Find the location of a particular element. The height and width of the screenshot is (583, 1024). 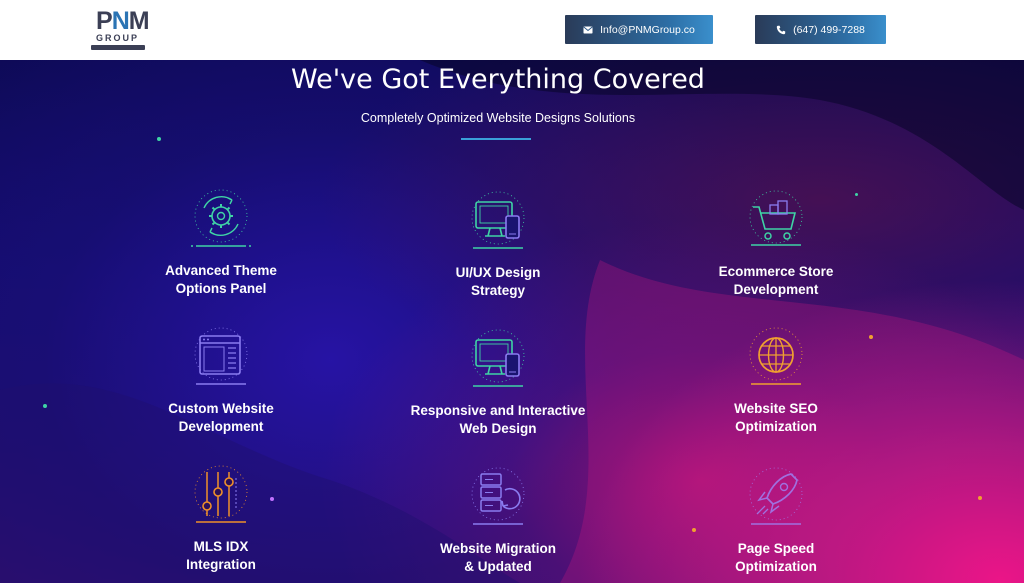

phone-button: (647) 499-7288 is located at coordinates (820, 29).